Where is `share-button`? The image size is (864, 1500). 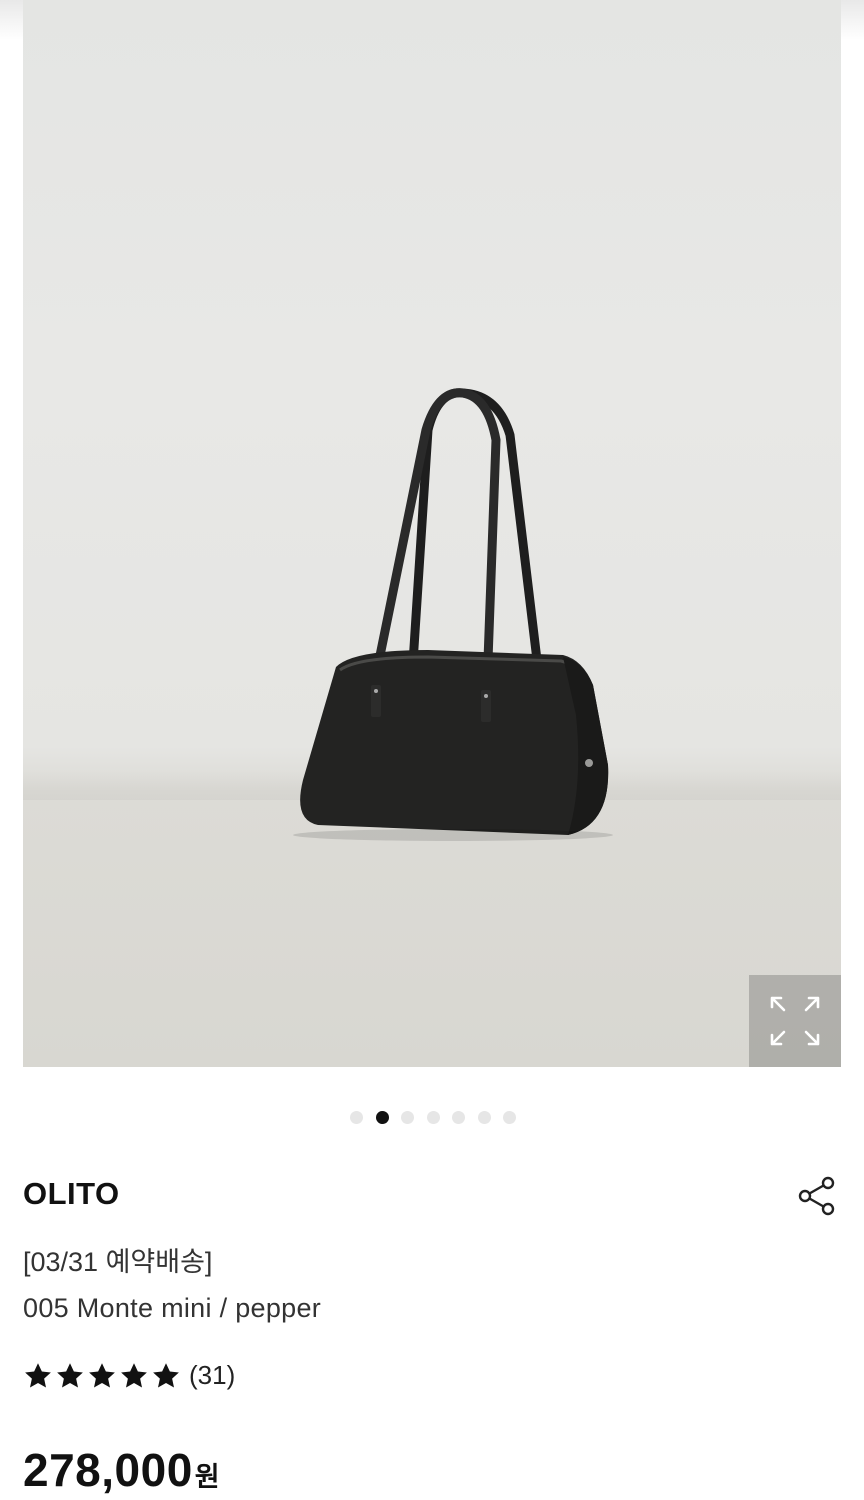 share-button is located at coordinates (817, 1196).